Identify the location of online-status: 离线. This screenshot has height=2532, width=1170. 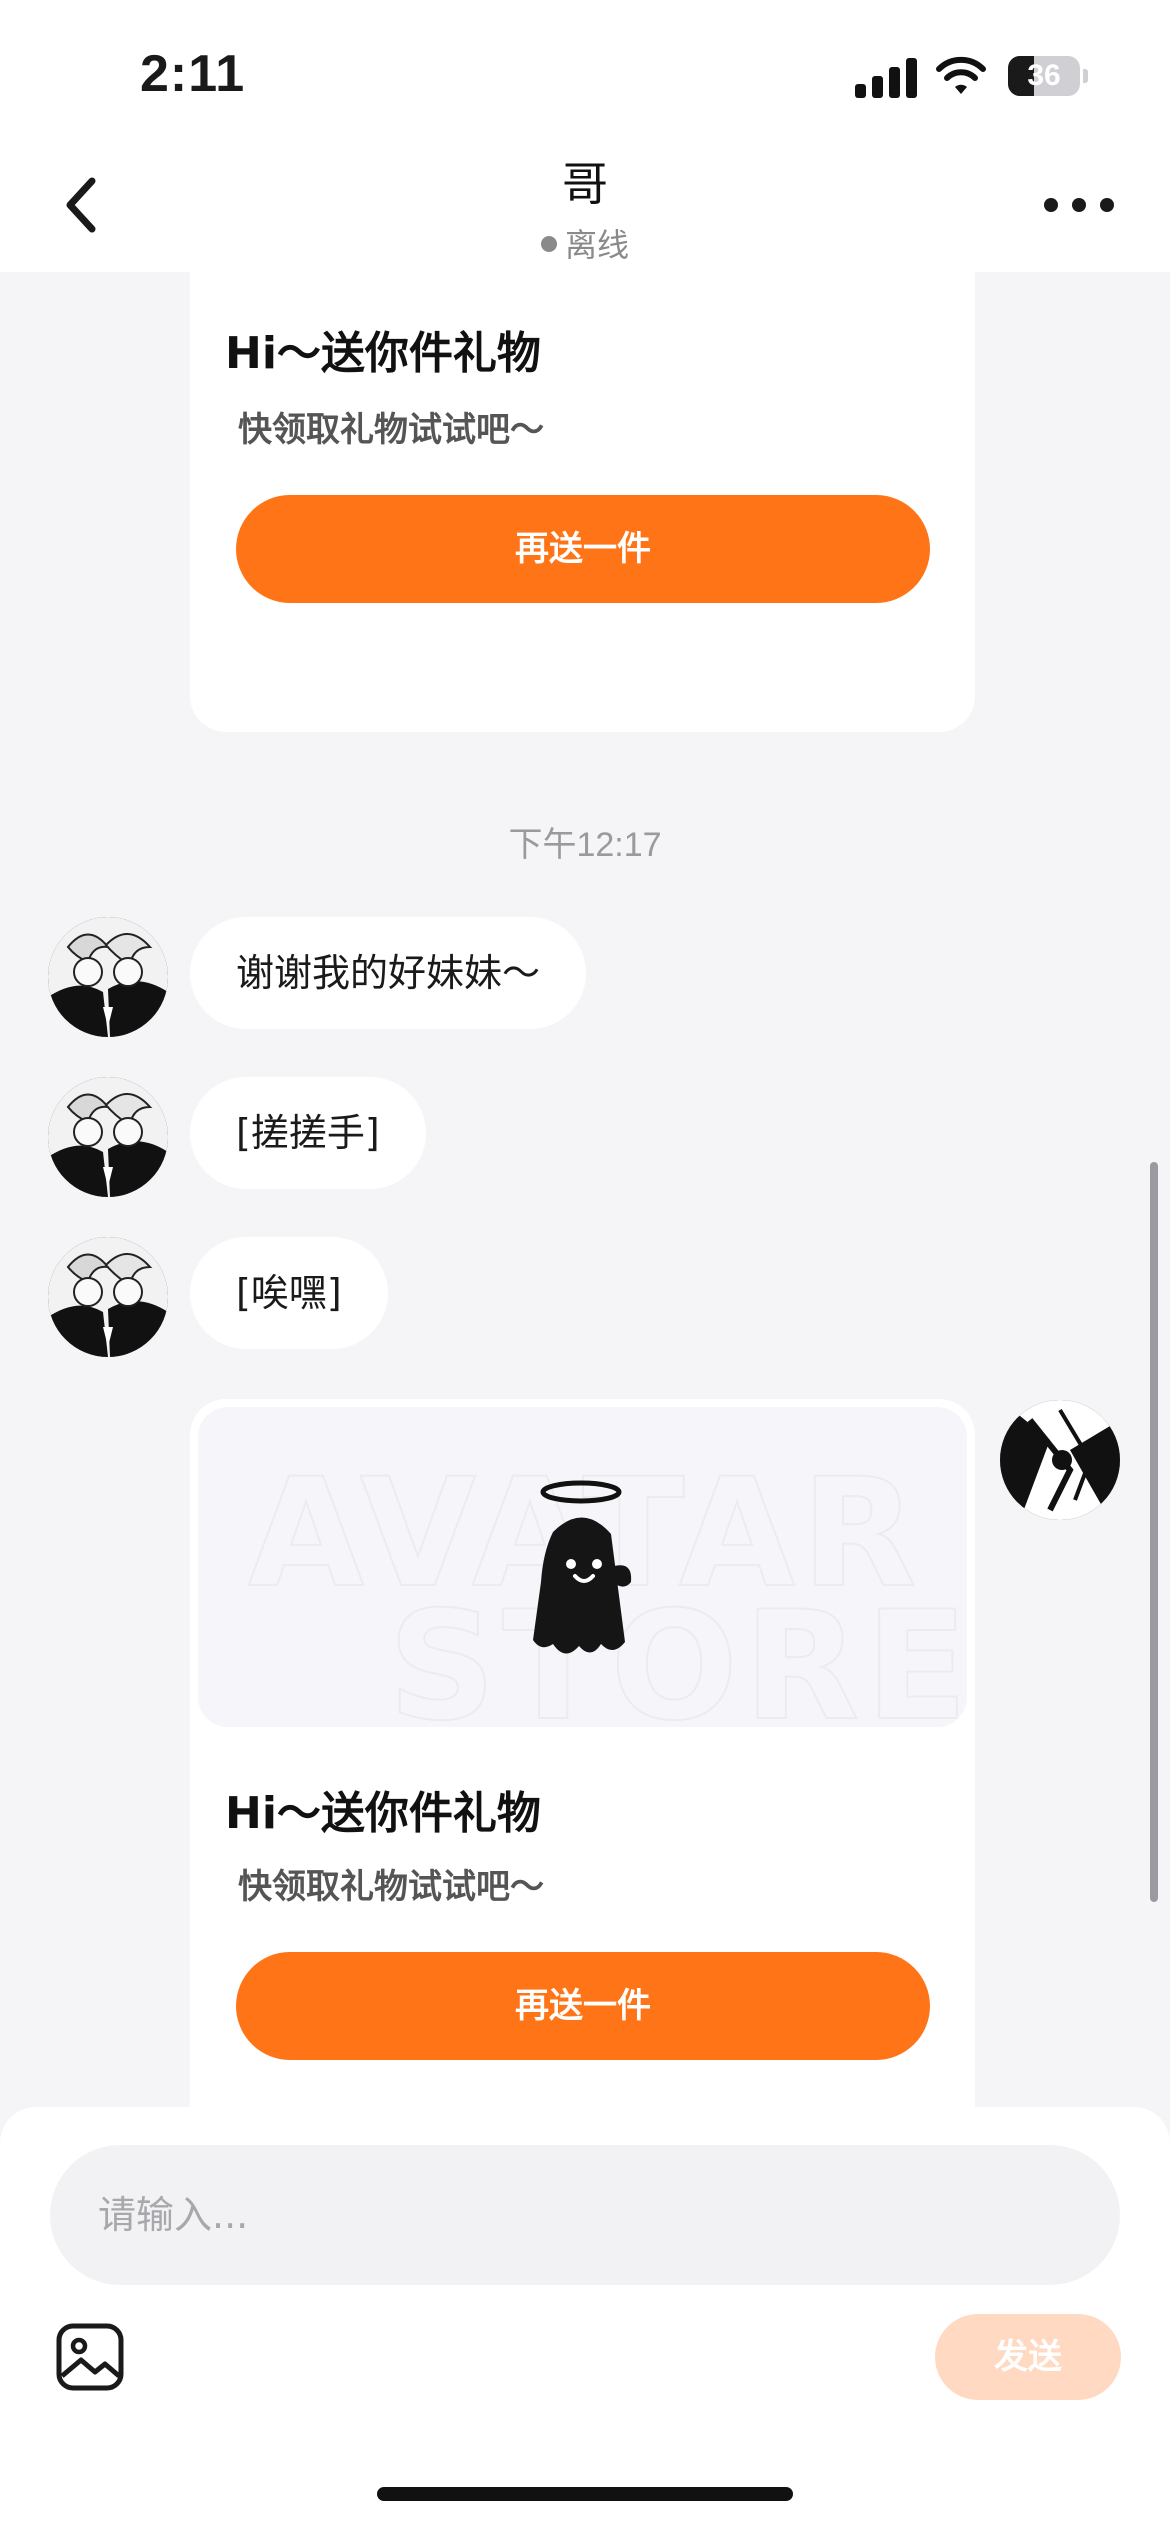
(585, 243).